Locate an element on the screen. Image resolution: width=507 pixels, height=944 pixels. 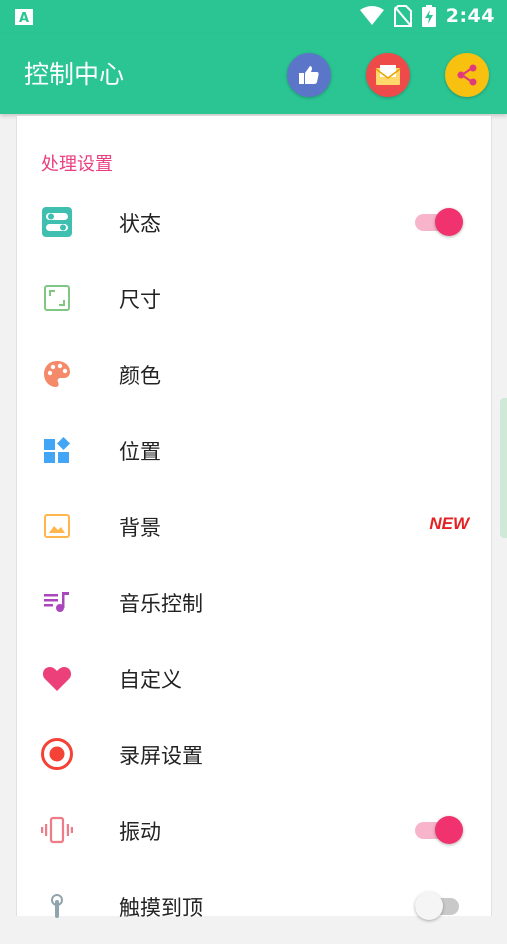
mail-button is located at coordinates (388, 75).